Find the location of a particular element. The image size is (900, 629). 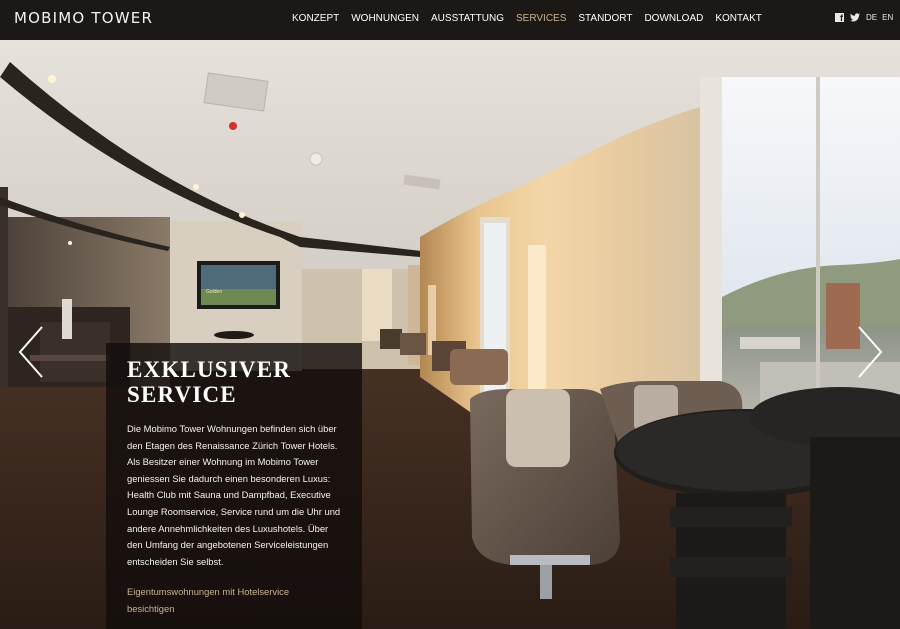

chevron-left-icon is located at coordinates (31, 352).